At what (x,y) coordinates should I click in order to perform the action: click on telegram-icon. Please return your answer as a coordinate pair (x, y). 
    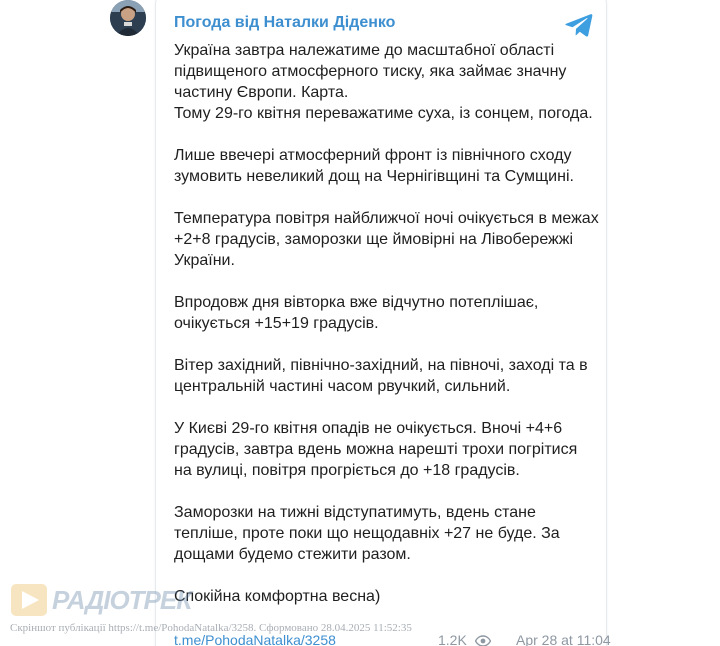
    Looking at the image, I should click on (579, 25).